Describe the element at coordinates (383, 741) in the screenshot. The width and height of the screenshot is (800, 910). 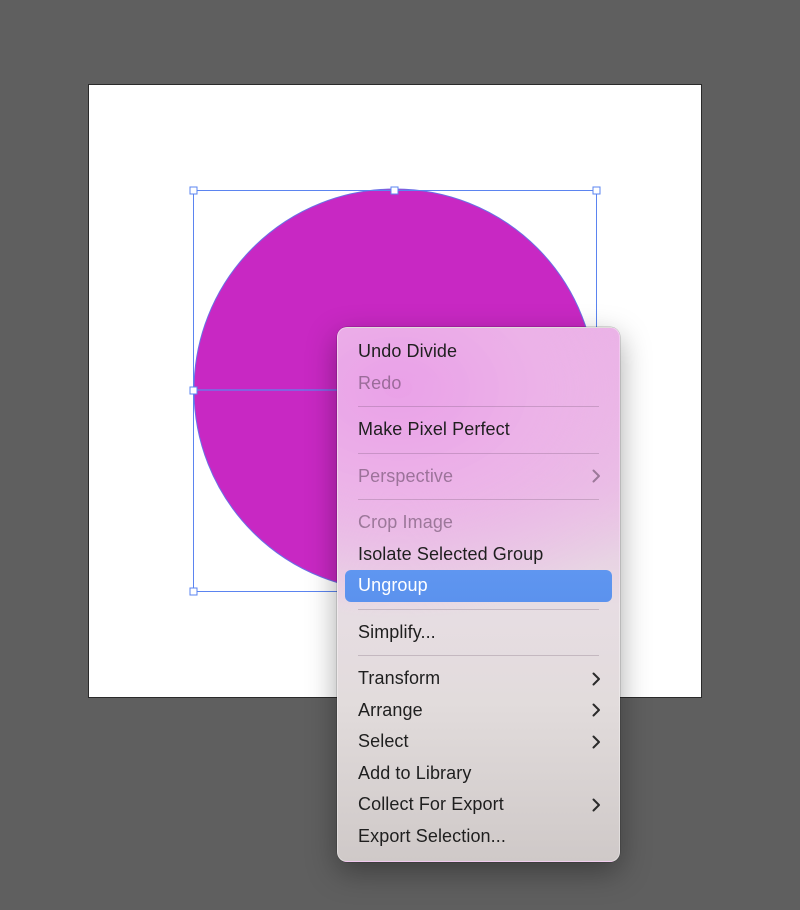
I see `menu-item-label: Select` at that location.